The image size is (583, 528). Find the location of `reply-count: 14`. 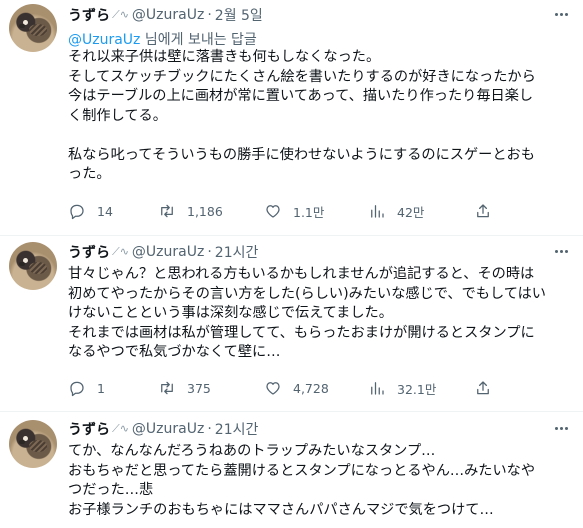

reply-count: 14 is located at coordinates (105, 211).